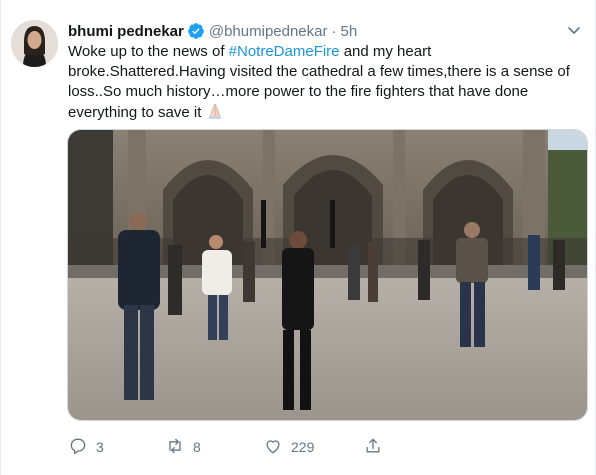 The width and height of the screenshot is (596, 475). Describe the element at coordinates (196, 31) in the screenshot. I see `verified-badge-icon` at that location.